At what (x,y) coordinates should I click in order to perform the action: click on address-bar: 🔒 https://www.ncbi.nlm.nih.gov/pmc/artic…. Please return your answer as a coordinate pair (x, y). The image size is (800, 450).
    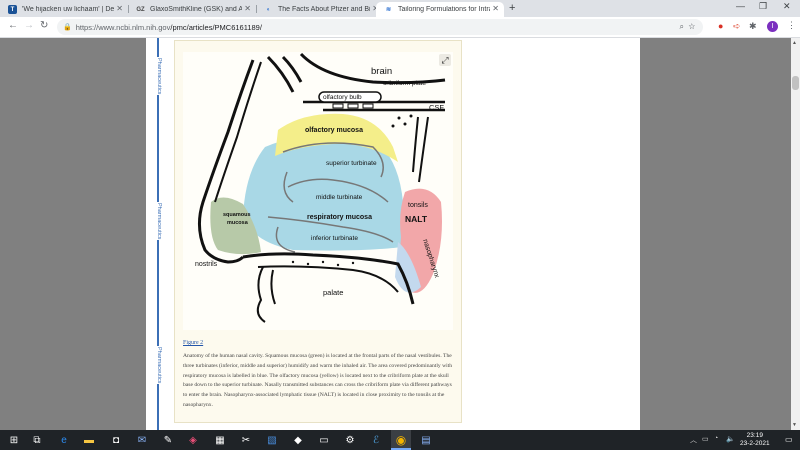
    Looking at the image, I should click on (380, 27).